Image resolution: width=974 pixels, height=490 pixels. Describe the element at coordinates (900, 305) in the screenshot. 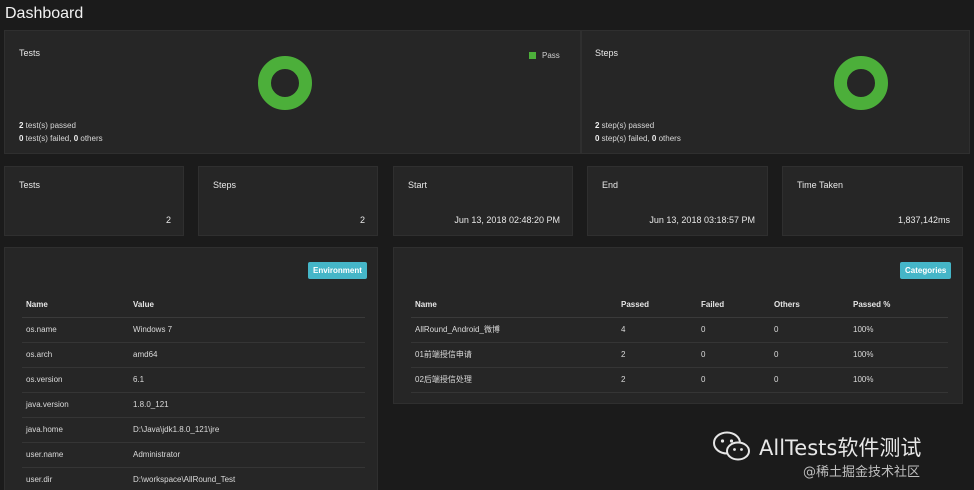

I see `column-header: Passed %` at that location.